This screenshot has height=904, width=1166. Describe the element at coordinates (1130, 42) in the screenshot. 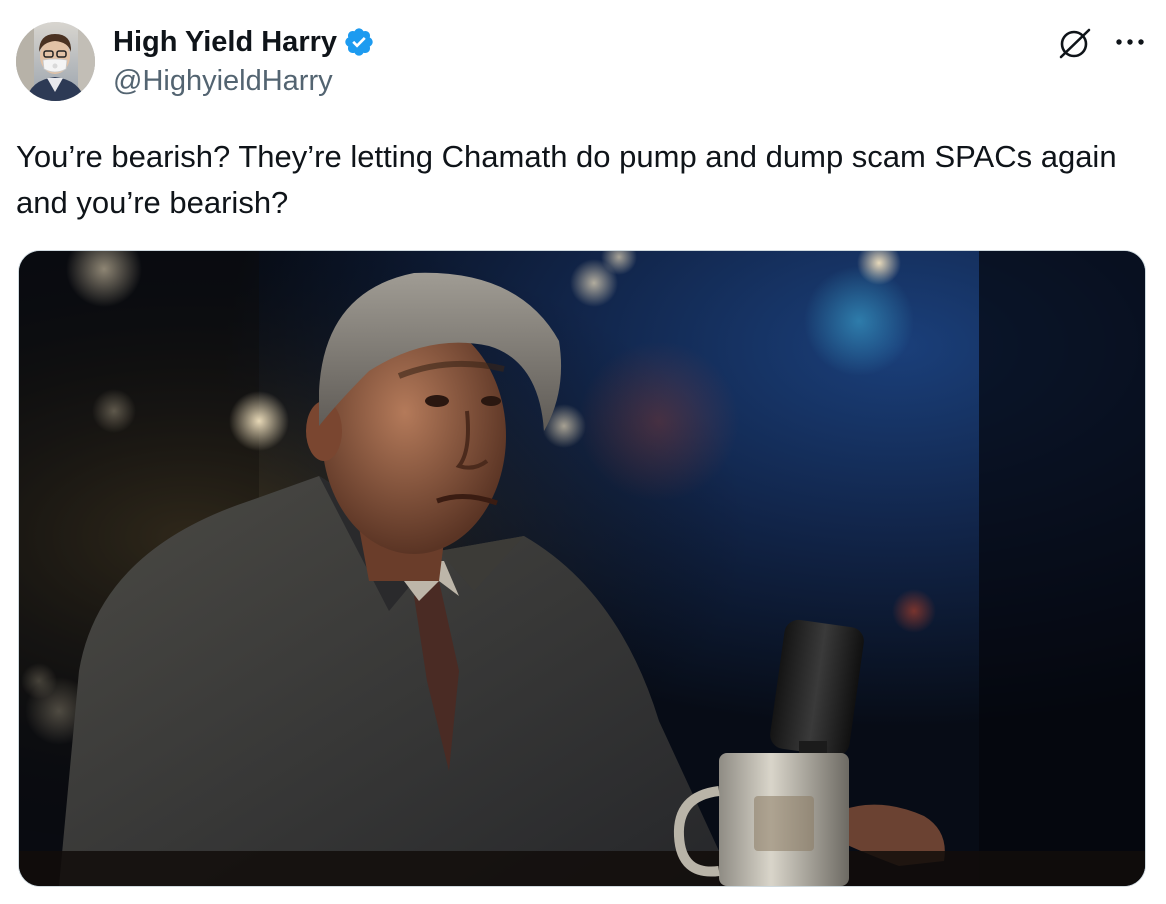

I see `more-options-icon` at that location.